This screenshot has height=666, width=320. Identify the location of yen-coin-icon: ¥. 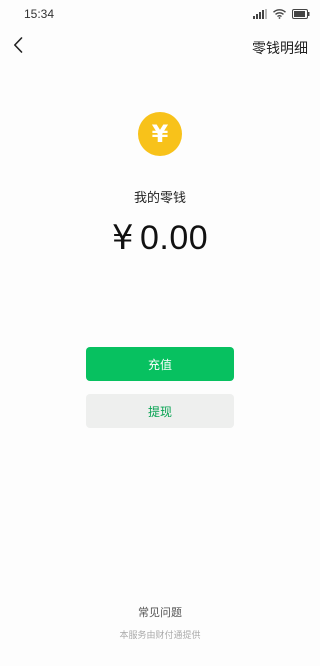
(160, 134).